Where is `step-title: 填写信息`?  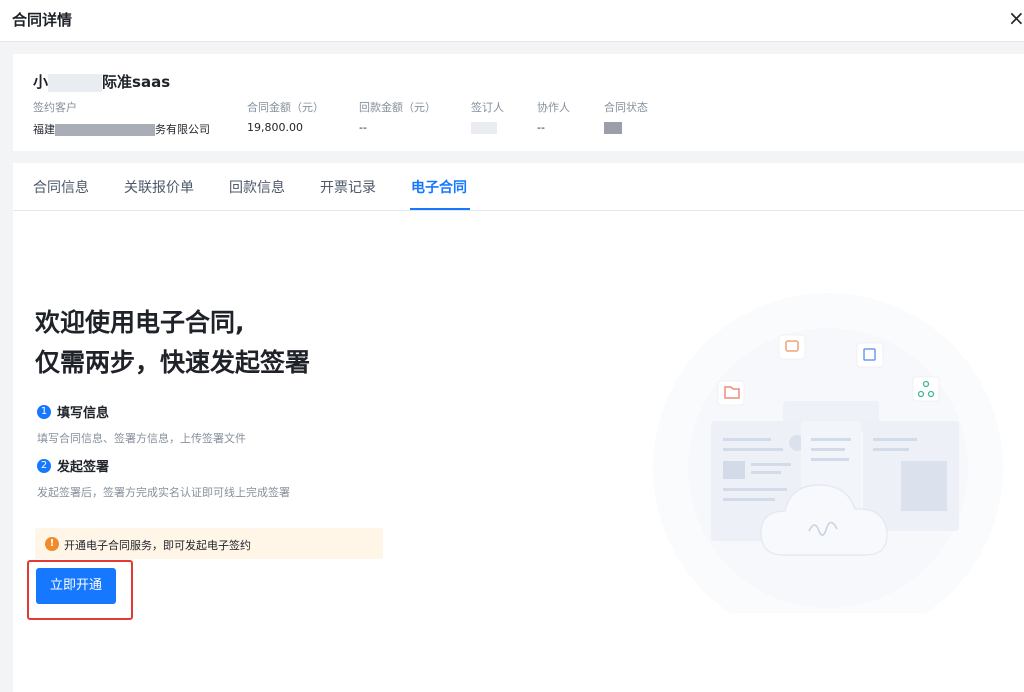
step-title: 填写信息 is located at coordinates (83, 413).